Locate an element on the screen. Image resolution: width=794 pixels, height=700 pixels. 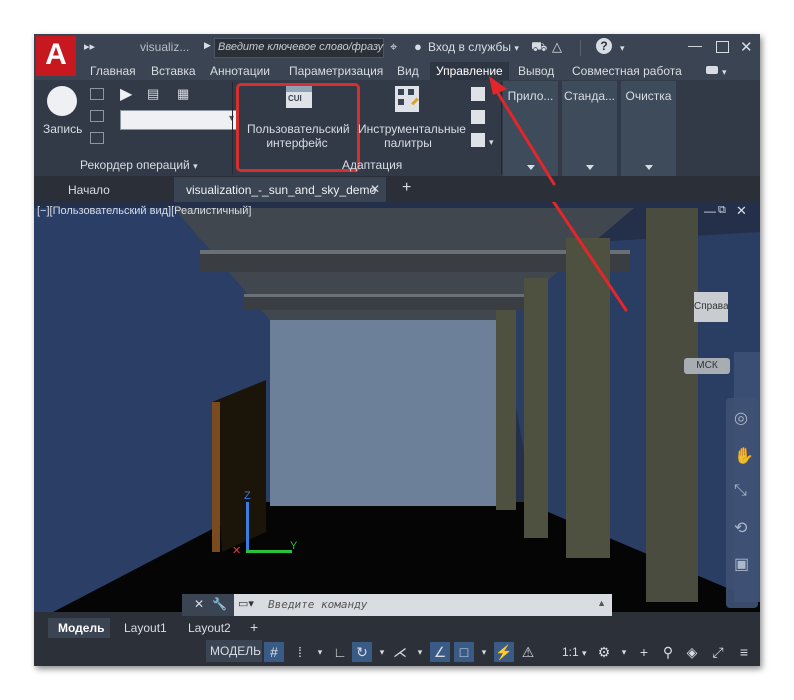
tab-model: Модель is located at coordinates (79, 628).